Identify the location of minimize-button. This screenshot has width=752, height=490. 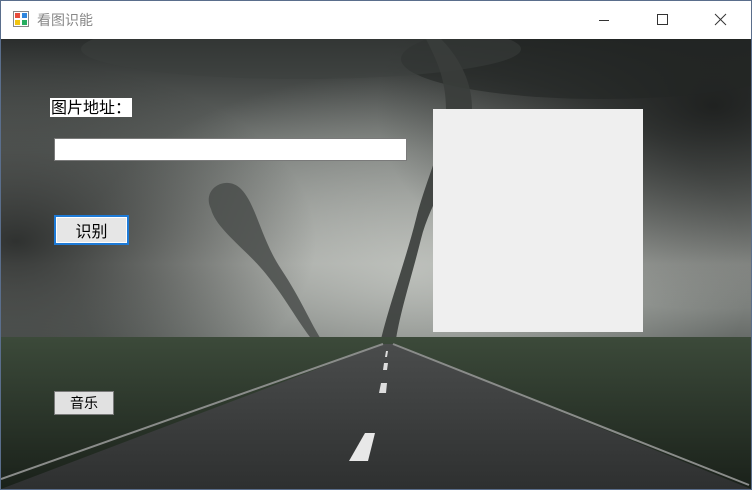
(604, 20).